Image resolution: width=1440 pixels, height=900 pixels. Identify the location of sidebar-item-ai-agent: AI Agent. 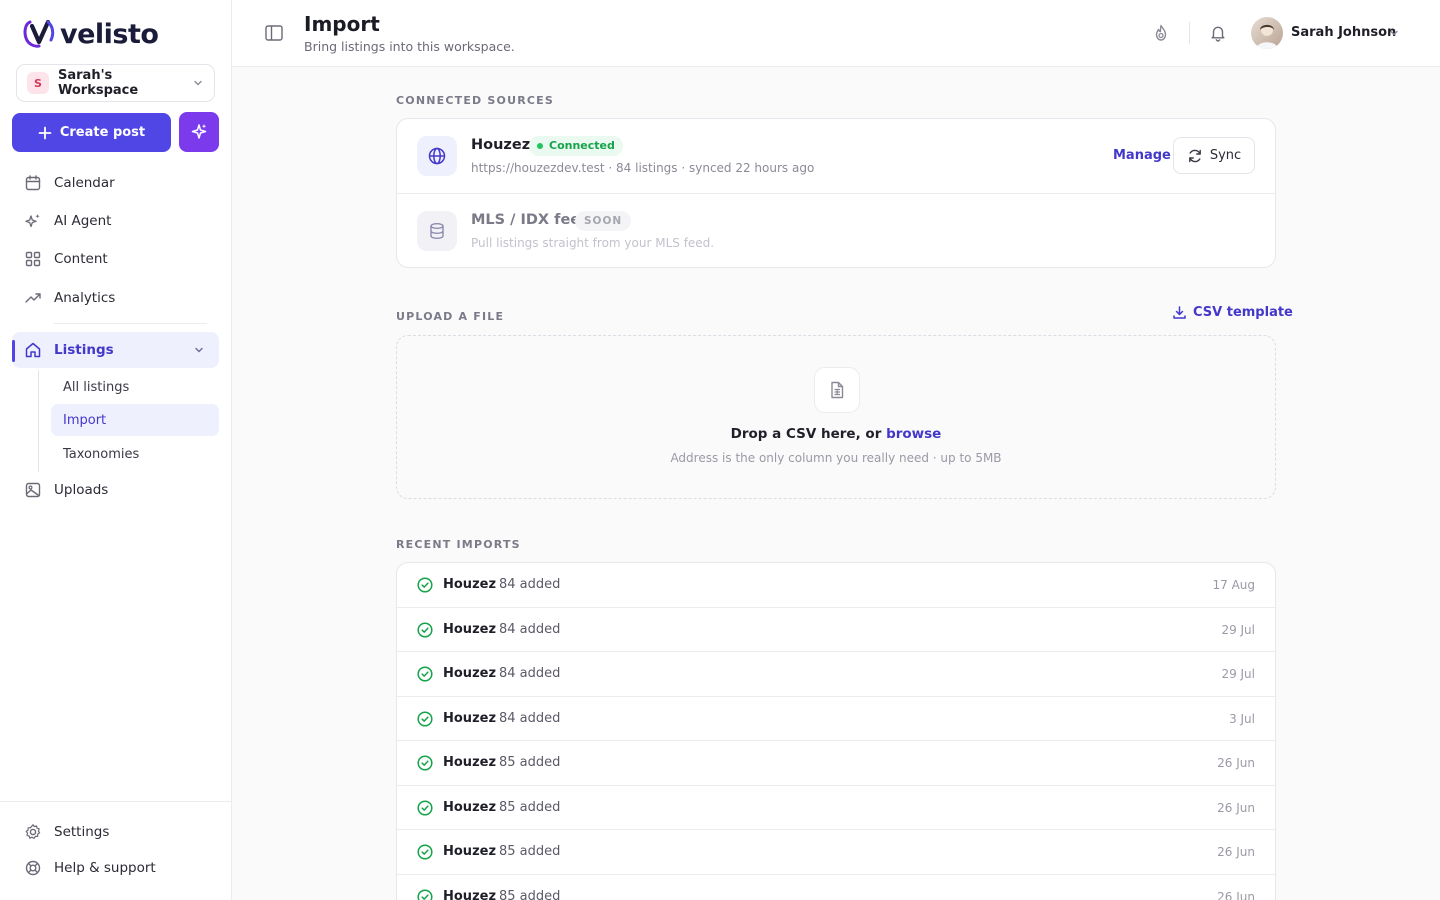
(115, 221).